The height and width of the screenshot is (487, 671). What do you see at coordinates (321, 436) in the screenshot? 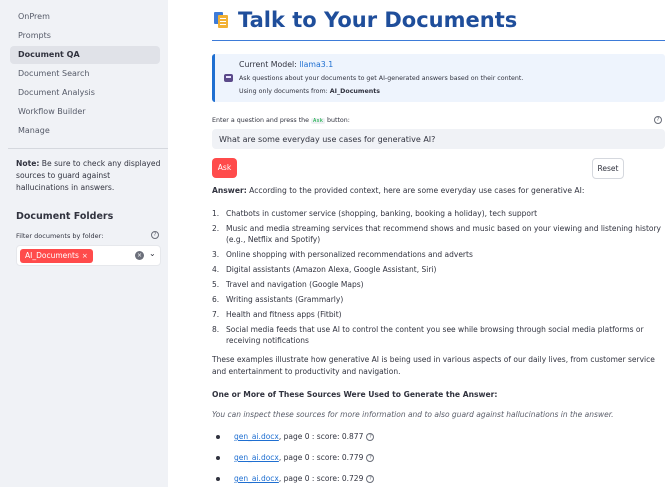
I see `source-meta: , page 0 : score: 0.877` at bounding box center [321, 436].